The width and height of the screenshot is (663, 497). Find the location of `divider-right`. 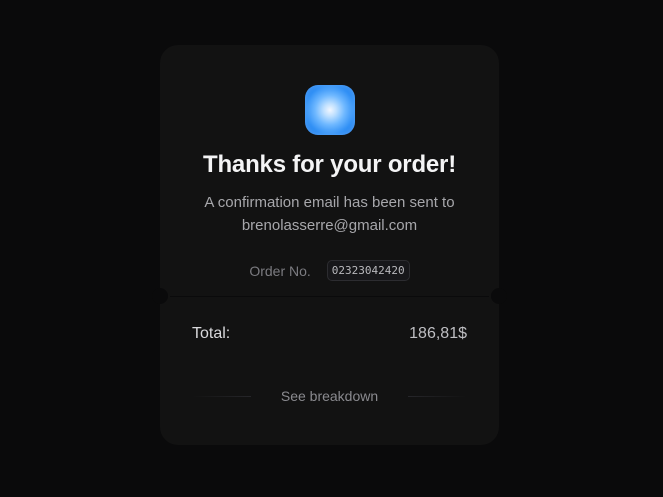

divider-right is located at coordinates (438, 396).